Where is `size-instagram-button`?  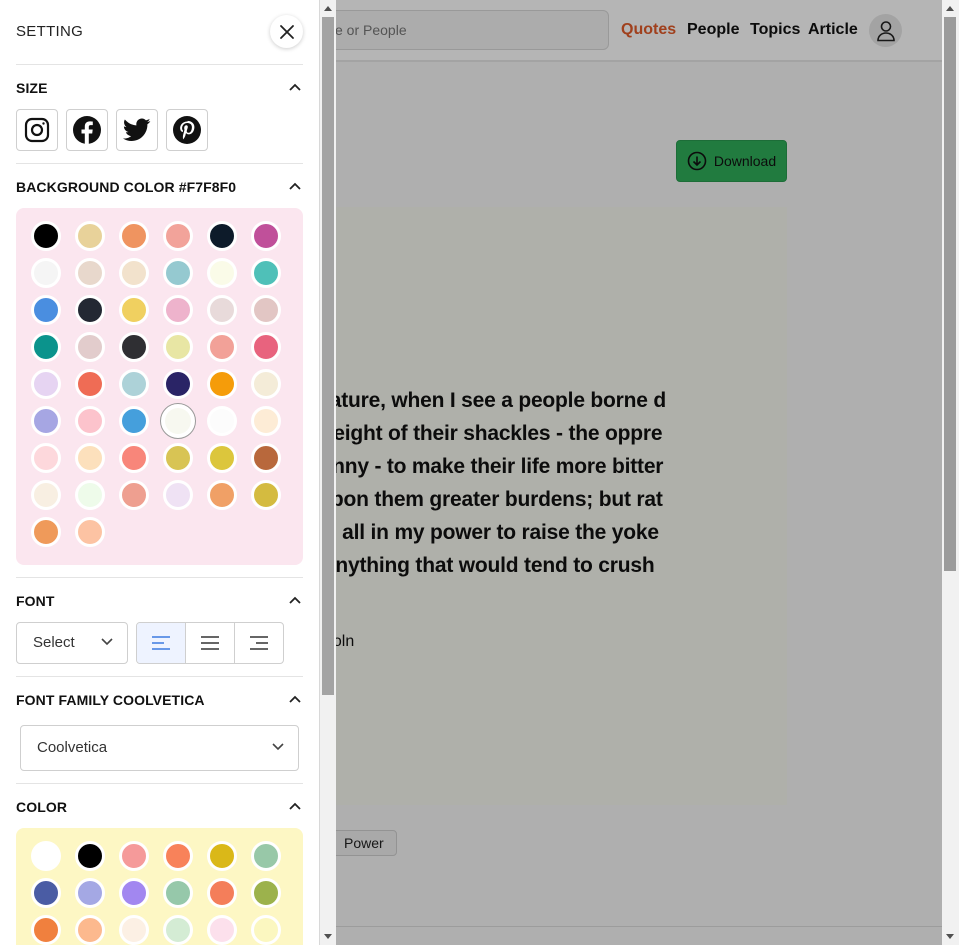 size-instagram-button is located at coordinates (37, 130).